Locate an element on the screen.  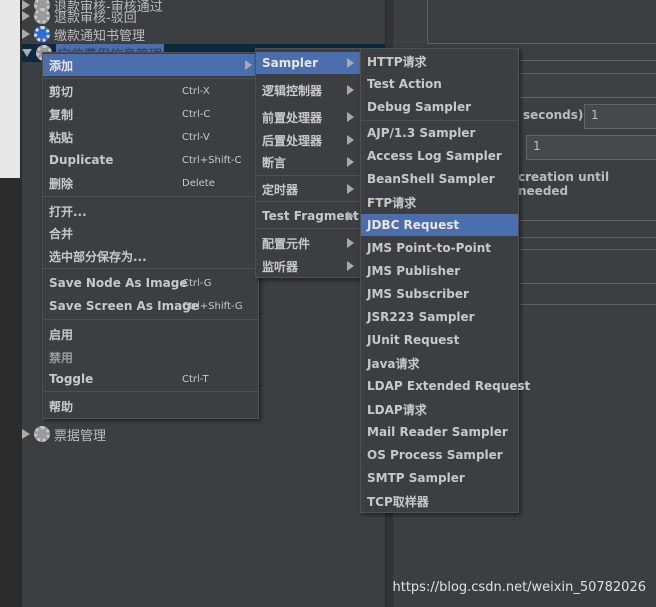
menu-item: 帮助 is located at coordinates (150, 406).